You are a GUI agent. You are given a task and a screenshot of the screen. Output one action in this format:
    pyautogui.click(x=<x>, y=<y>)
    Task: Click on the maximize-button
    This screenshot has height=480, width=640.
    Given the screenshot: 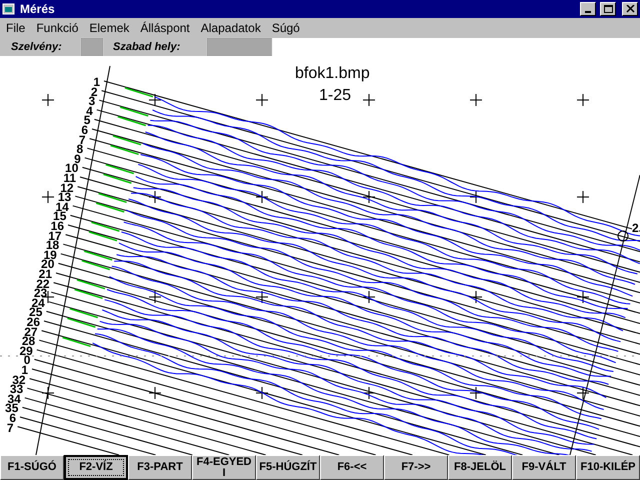 What is the action you would take?
    pyautogui.click(x=608, y=9)
    